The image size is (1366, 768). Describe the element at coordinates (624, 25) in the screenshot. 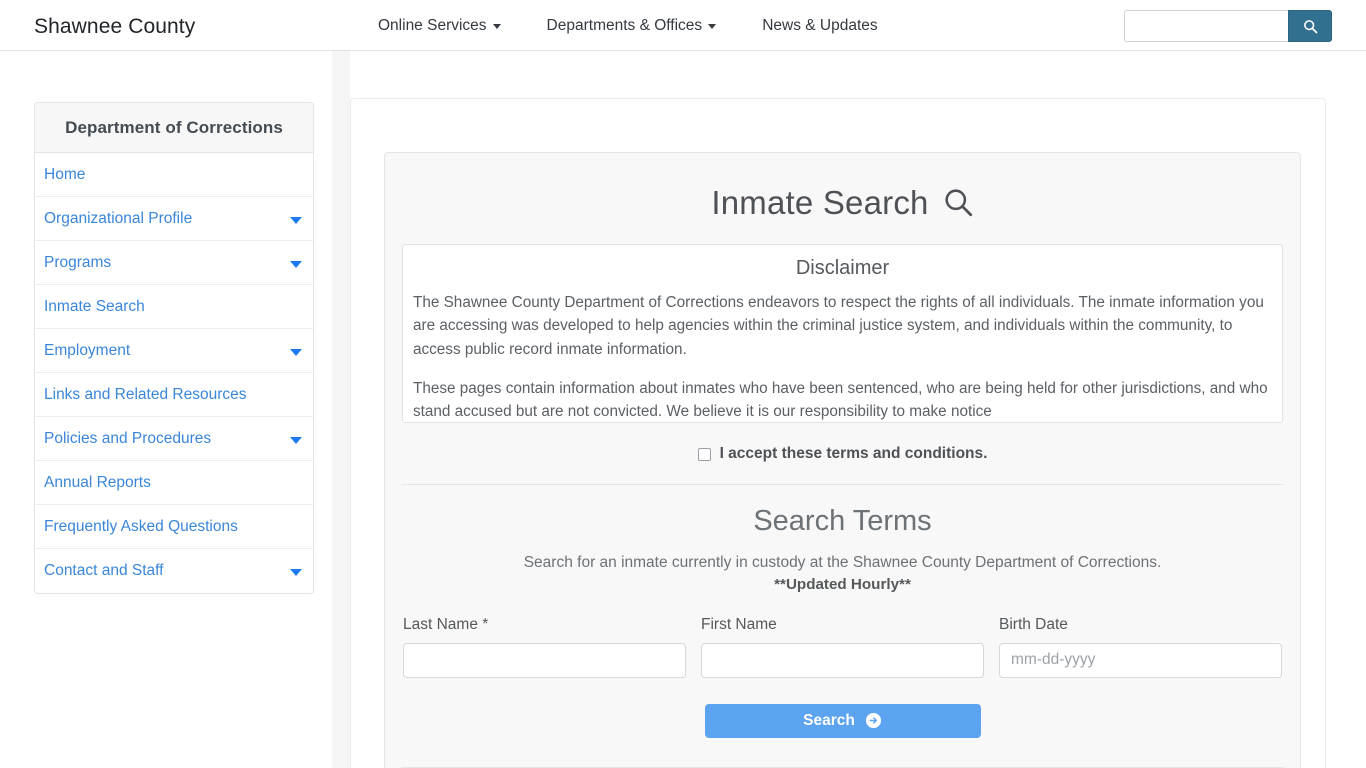

I see `nav-item-label: Departments & Offices` at that location.